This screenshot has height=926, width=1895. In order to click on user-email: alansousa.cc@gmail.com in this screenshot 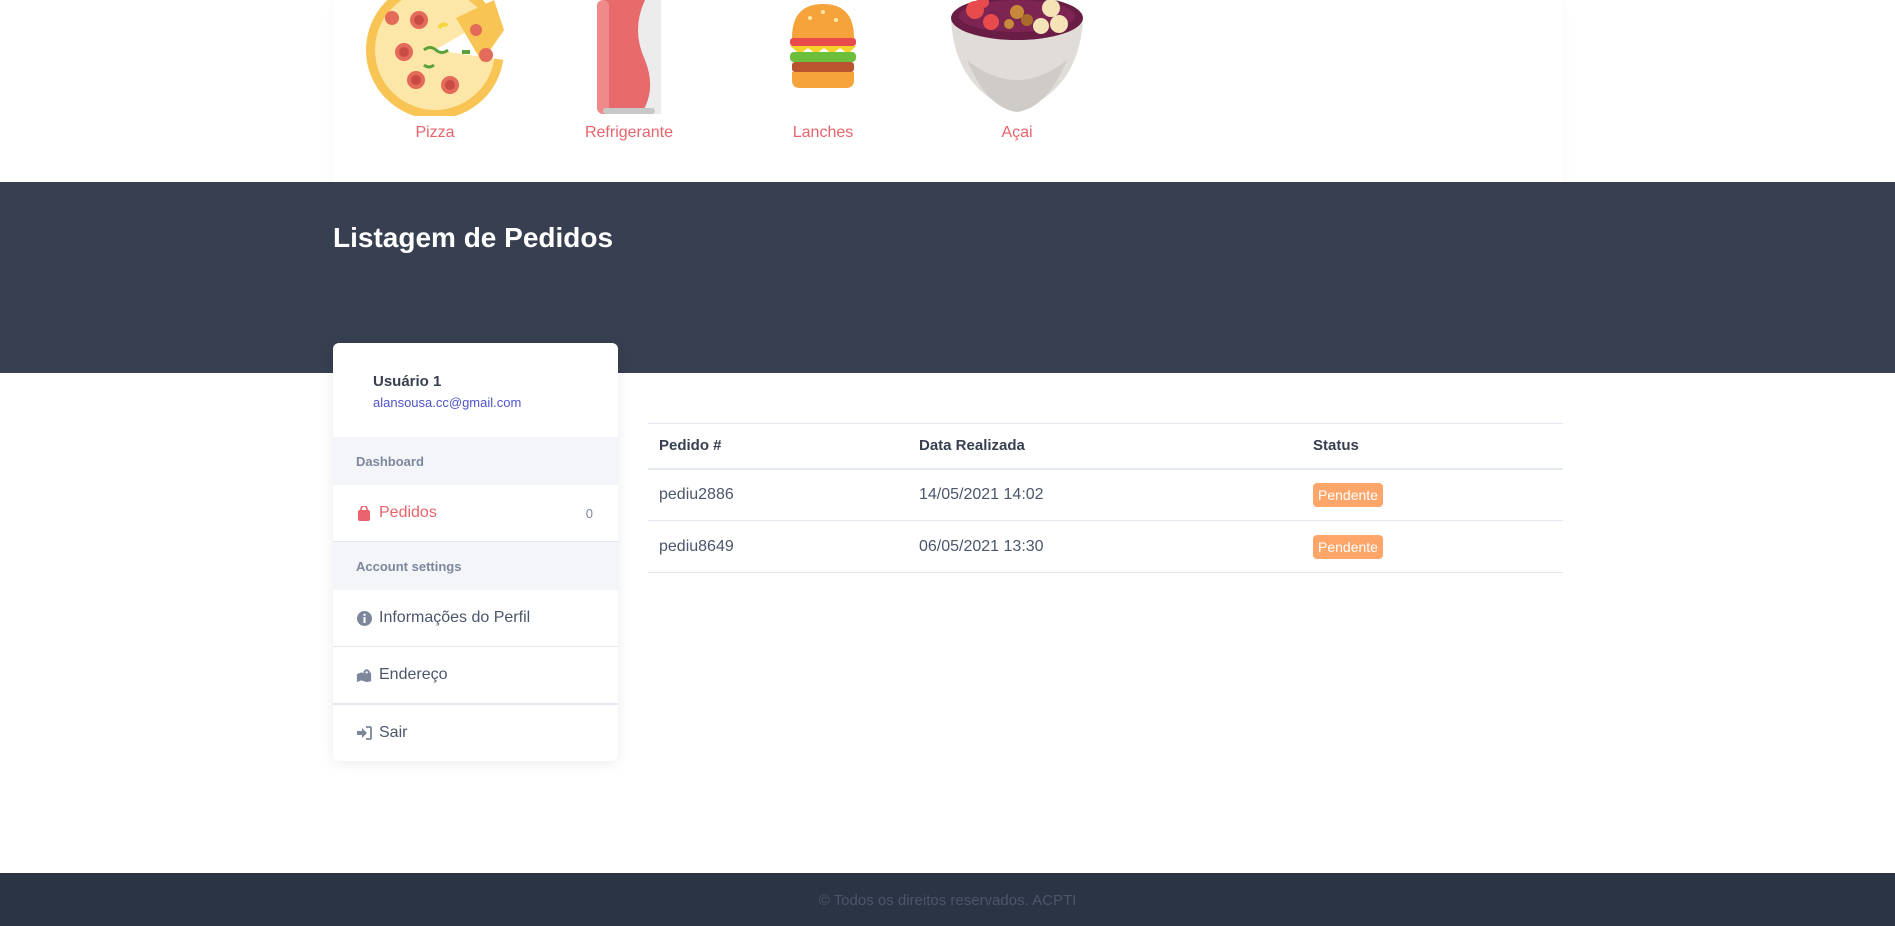, I will do `click(447, 402)`.